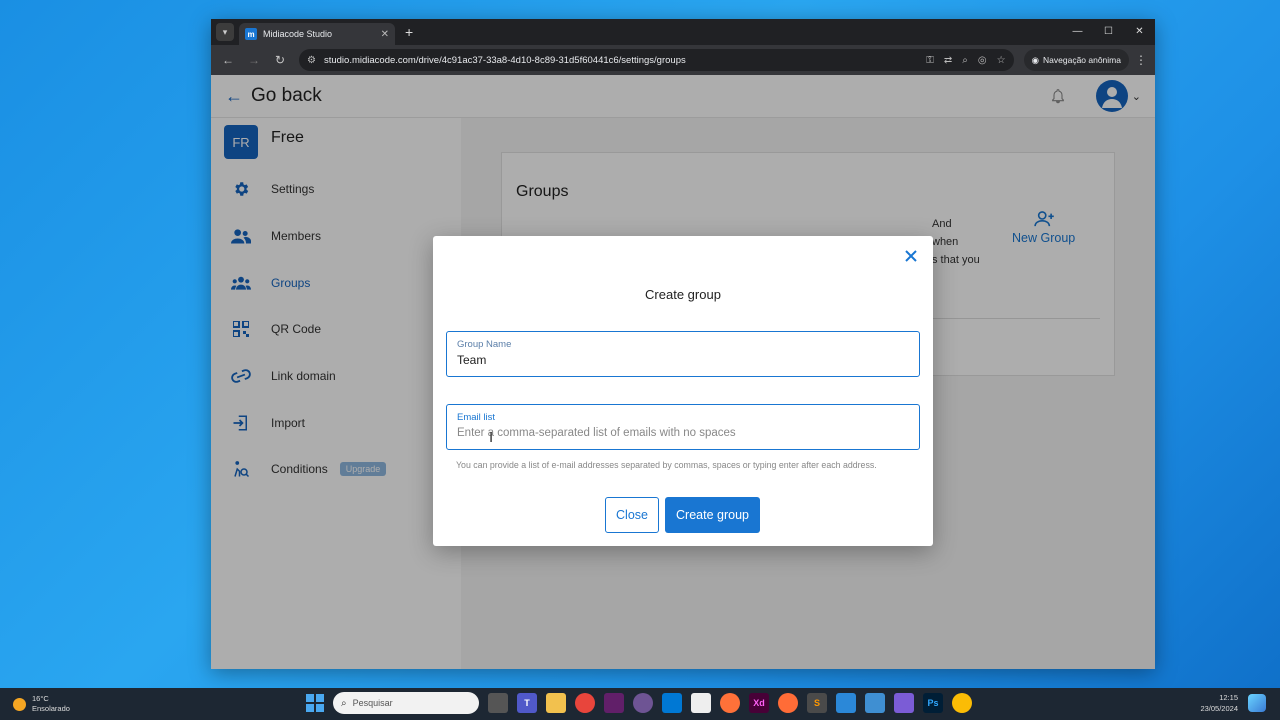 The image size is (1280, 720). Describe the element at coordinates (1219, 708) in the screenshot. I see `clock-date: 23/05/2024` at that location.